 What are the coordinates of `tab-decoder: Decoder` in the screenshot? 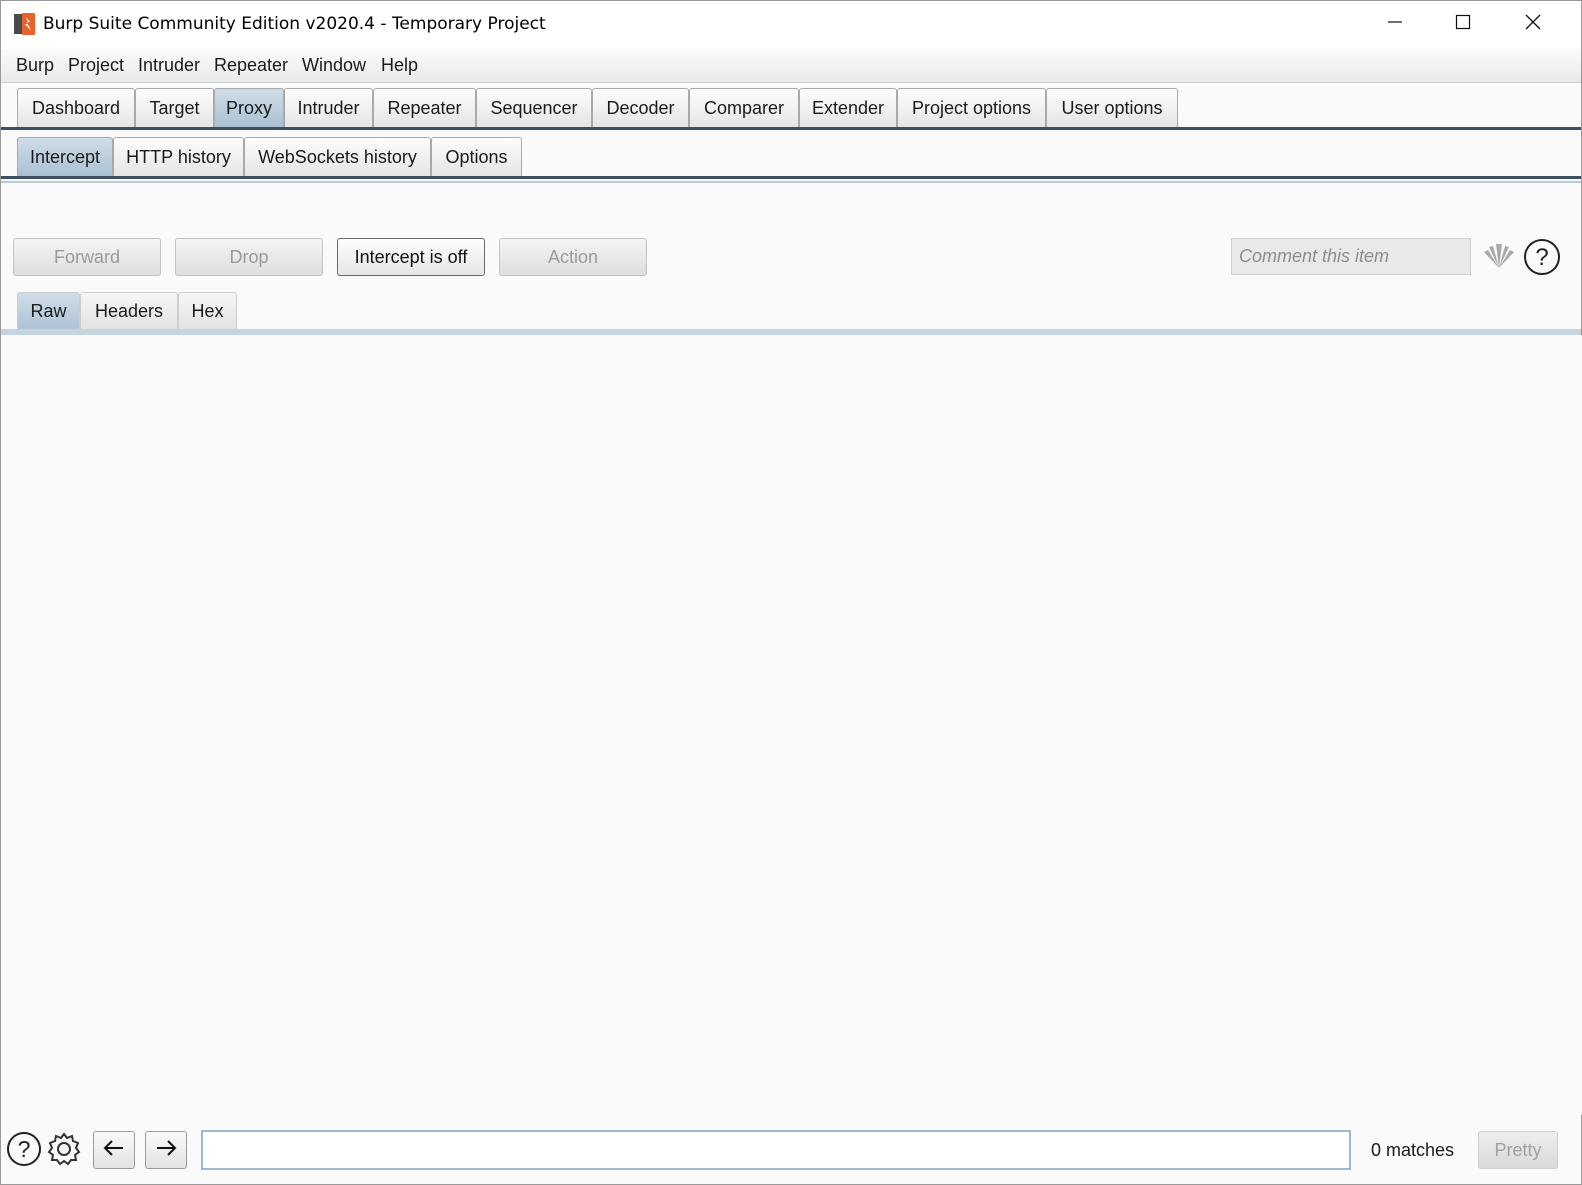 It's located at (640, 108).